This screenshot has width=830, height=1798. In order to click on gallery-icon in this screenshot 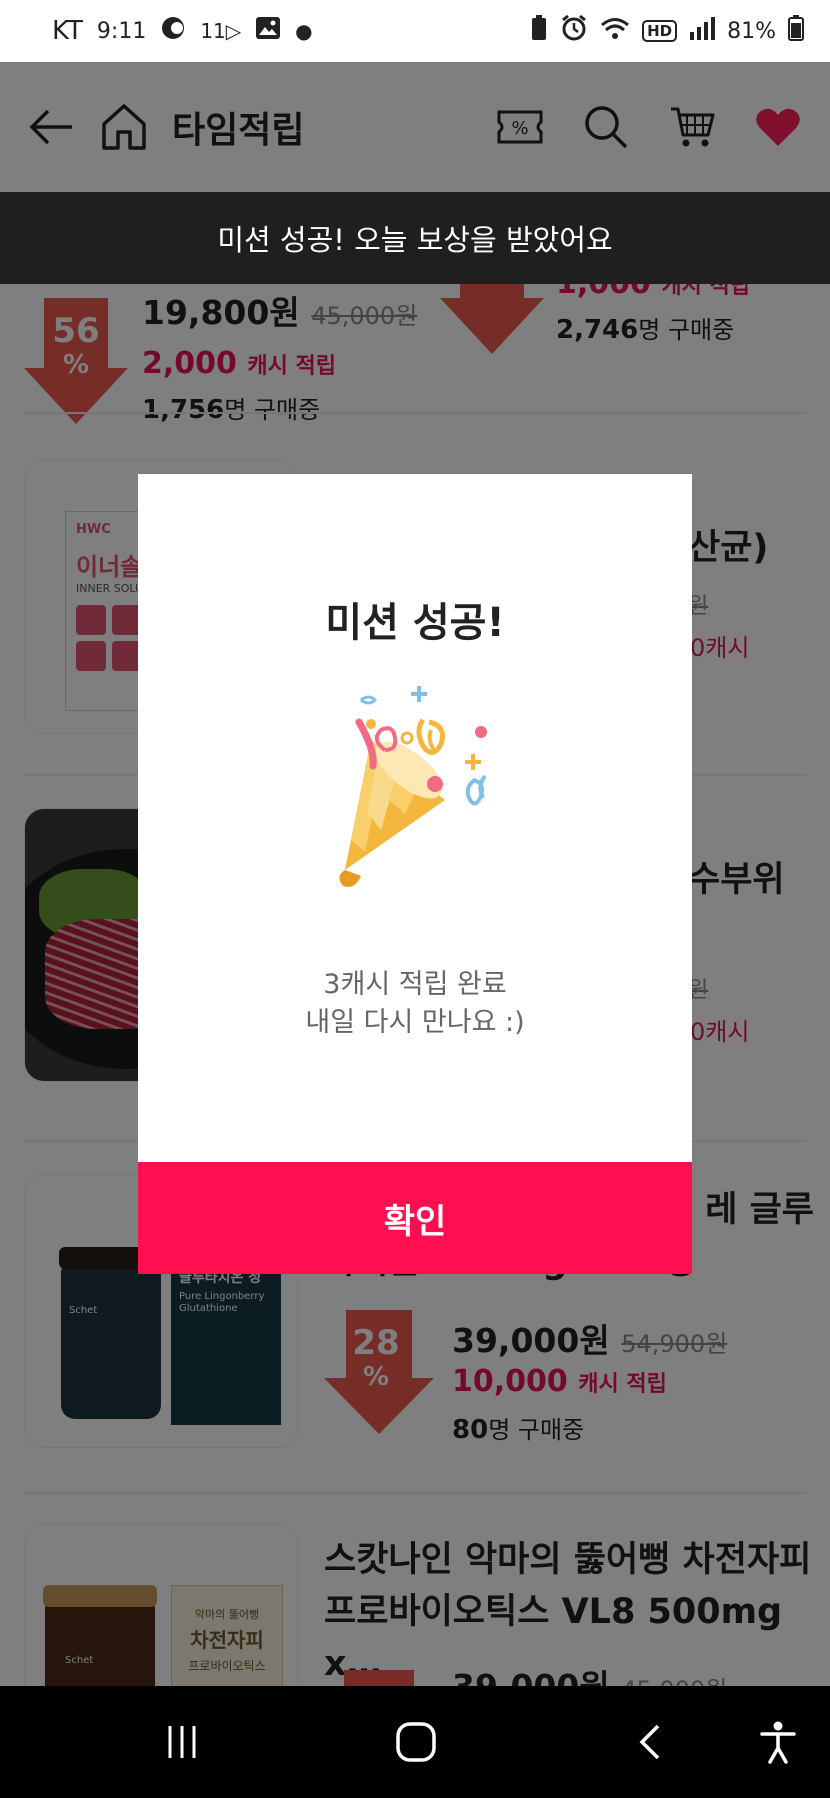, I will do `click(268, 31)`.